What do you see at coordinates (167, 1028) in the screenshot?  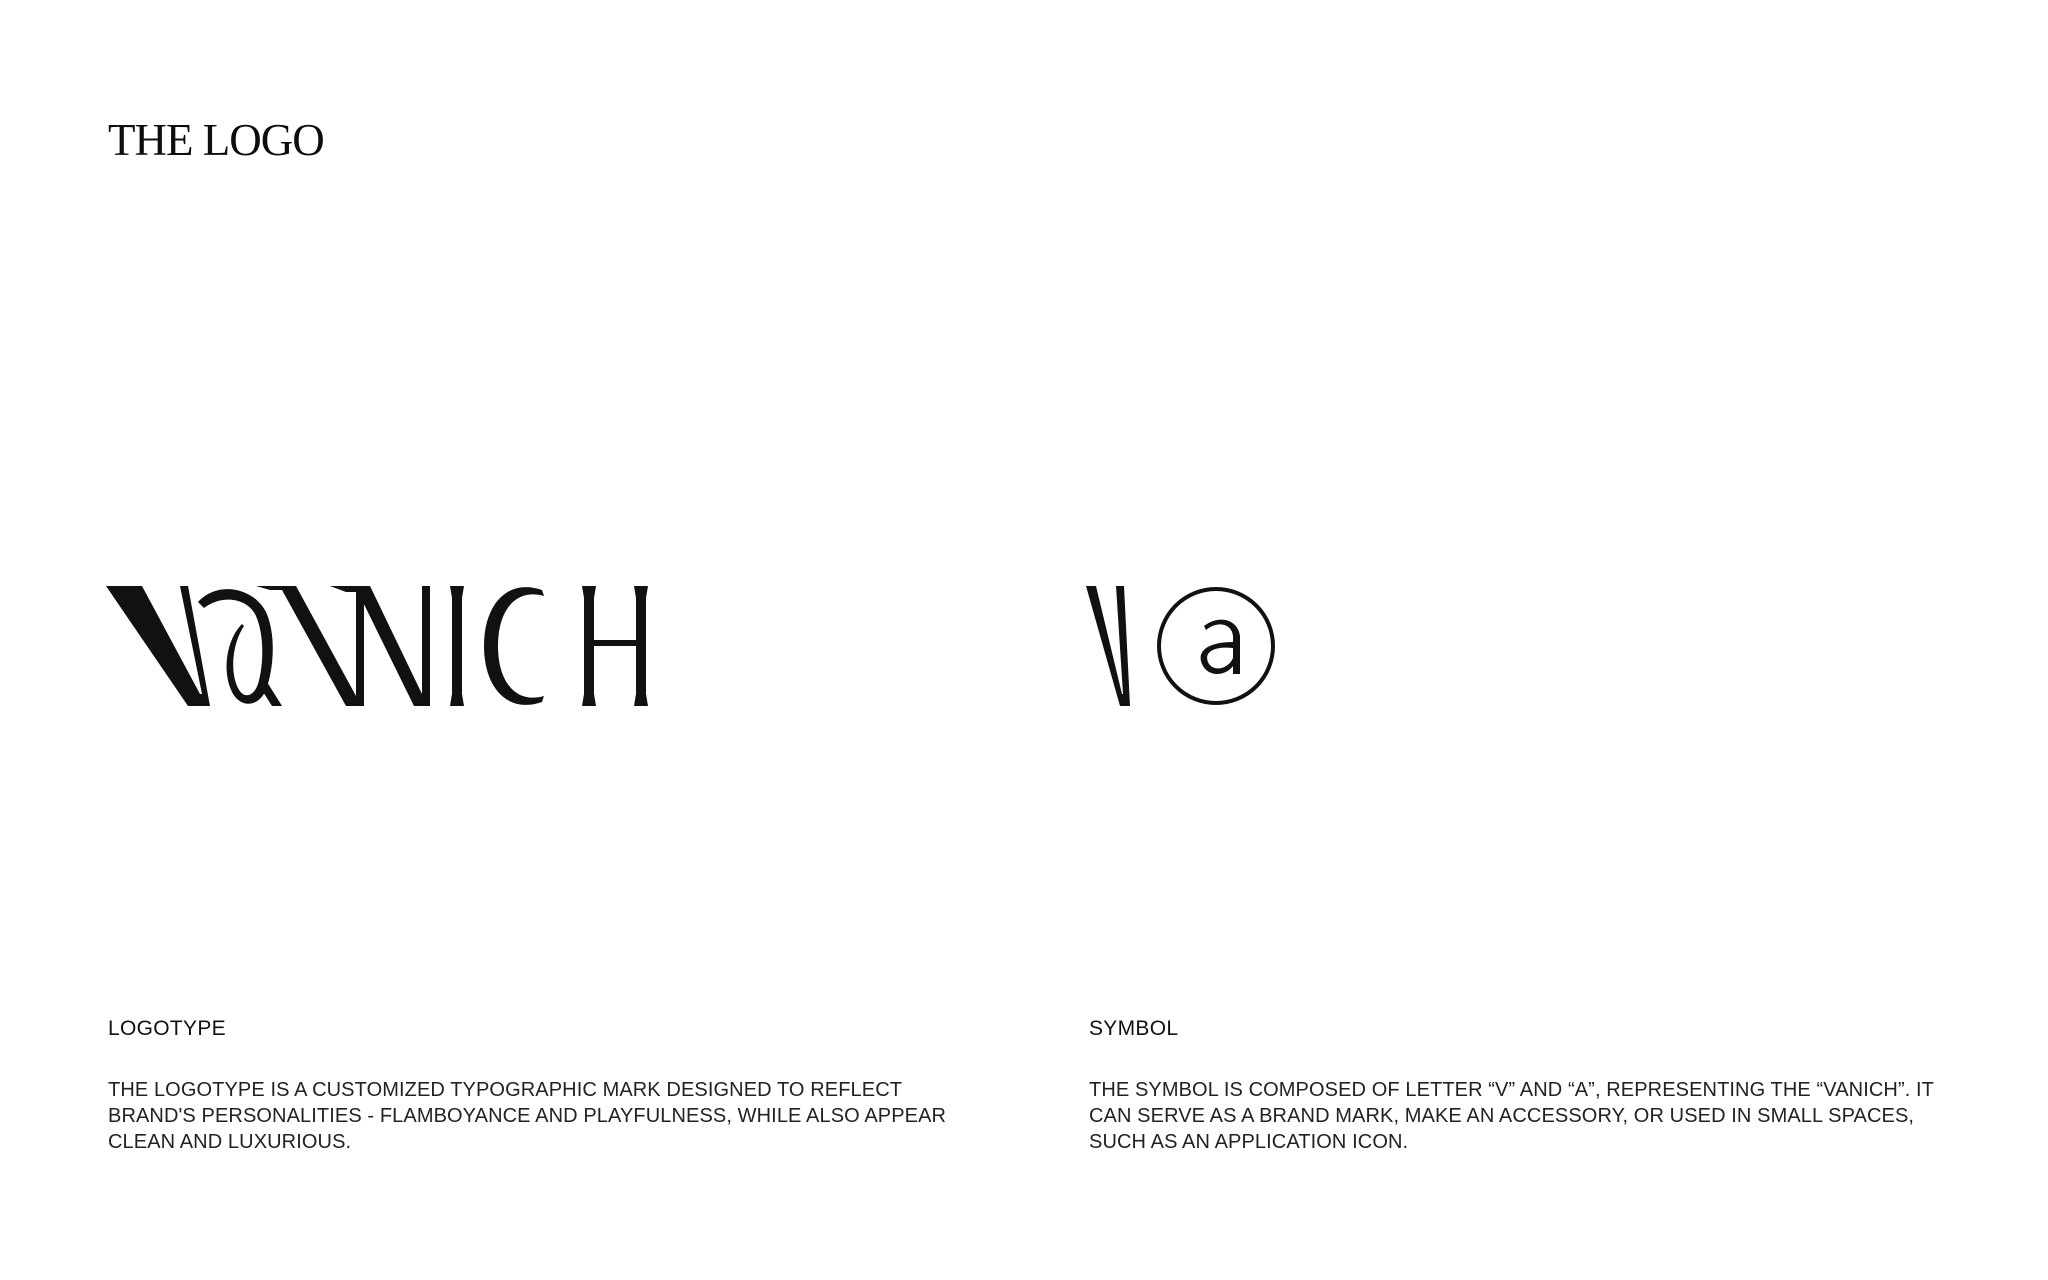 I see `logotype-heading: LOGOTYPE` at bounding box center [167, 1028].